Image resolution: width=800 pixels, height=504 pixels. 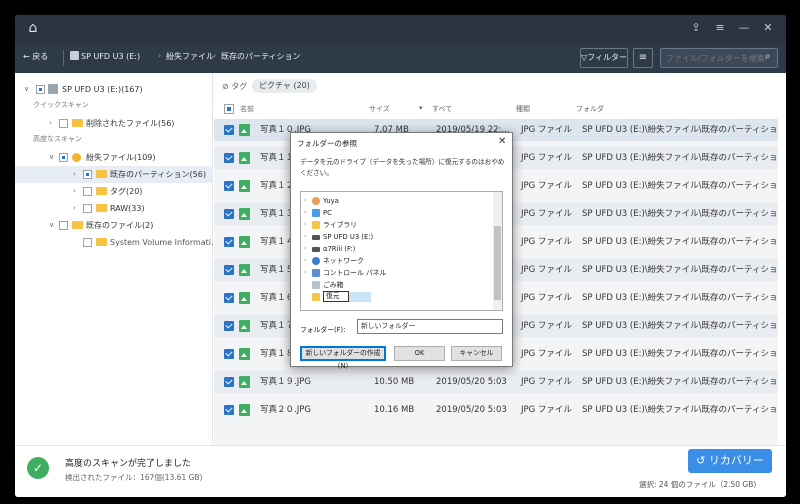 What do you see at coordinates (396, 261) in the screenshot?
I see `folder-tree-item: › ネットワーク` at bounding box center [396, 261].